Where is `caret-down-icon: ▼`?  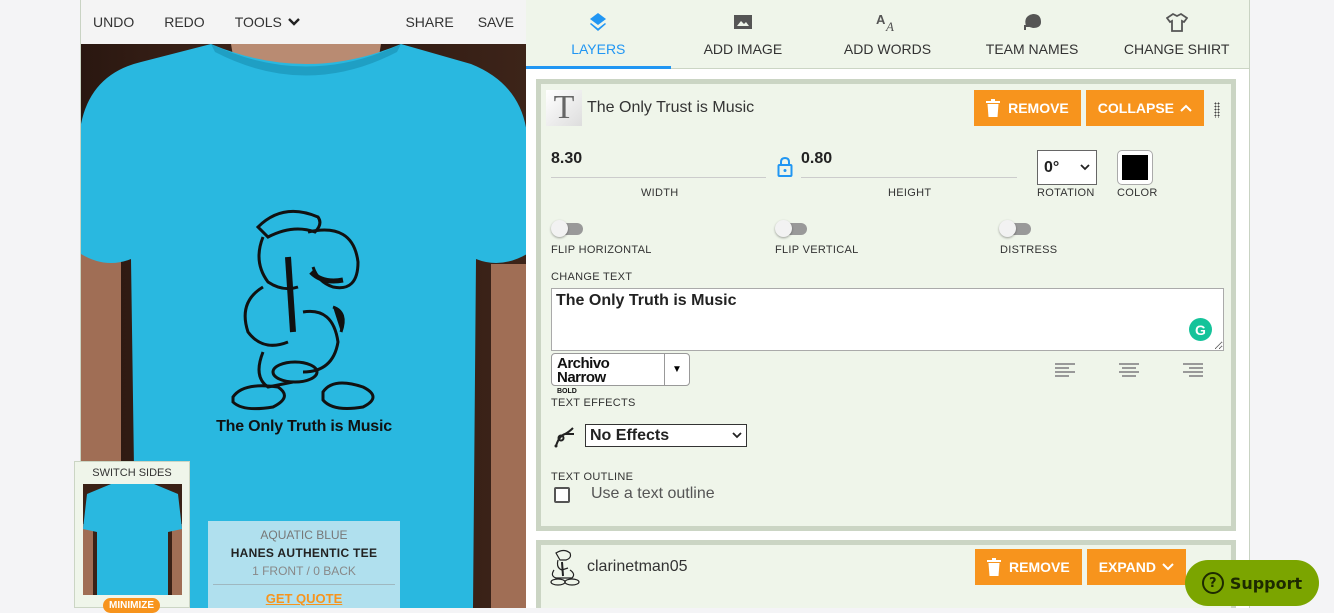 caret-down-icon: ▼ is located at coordinates (676, 369).